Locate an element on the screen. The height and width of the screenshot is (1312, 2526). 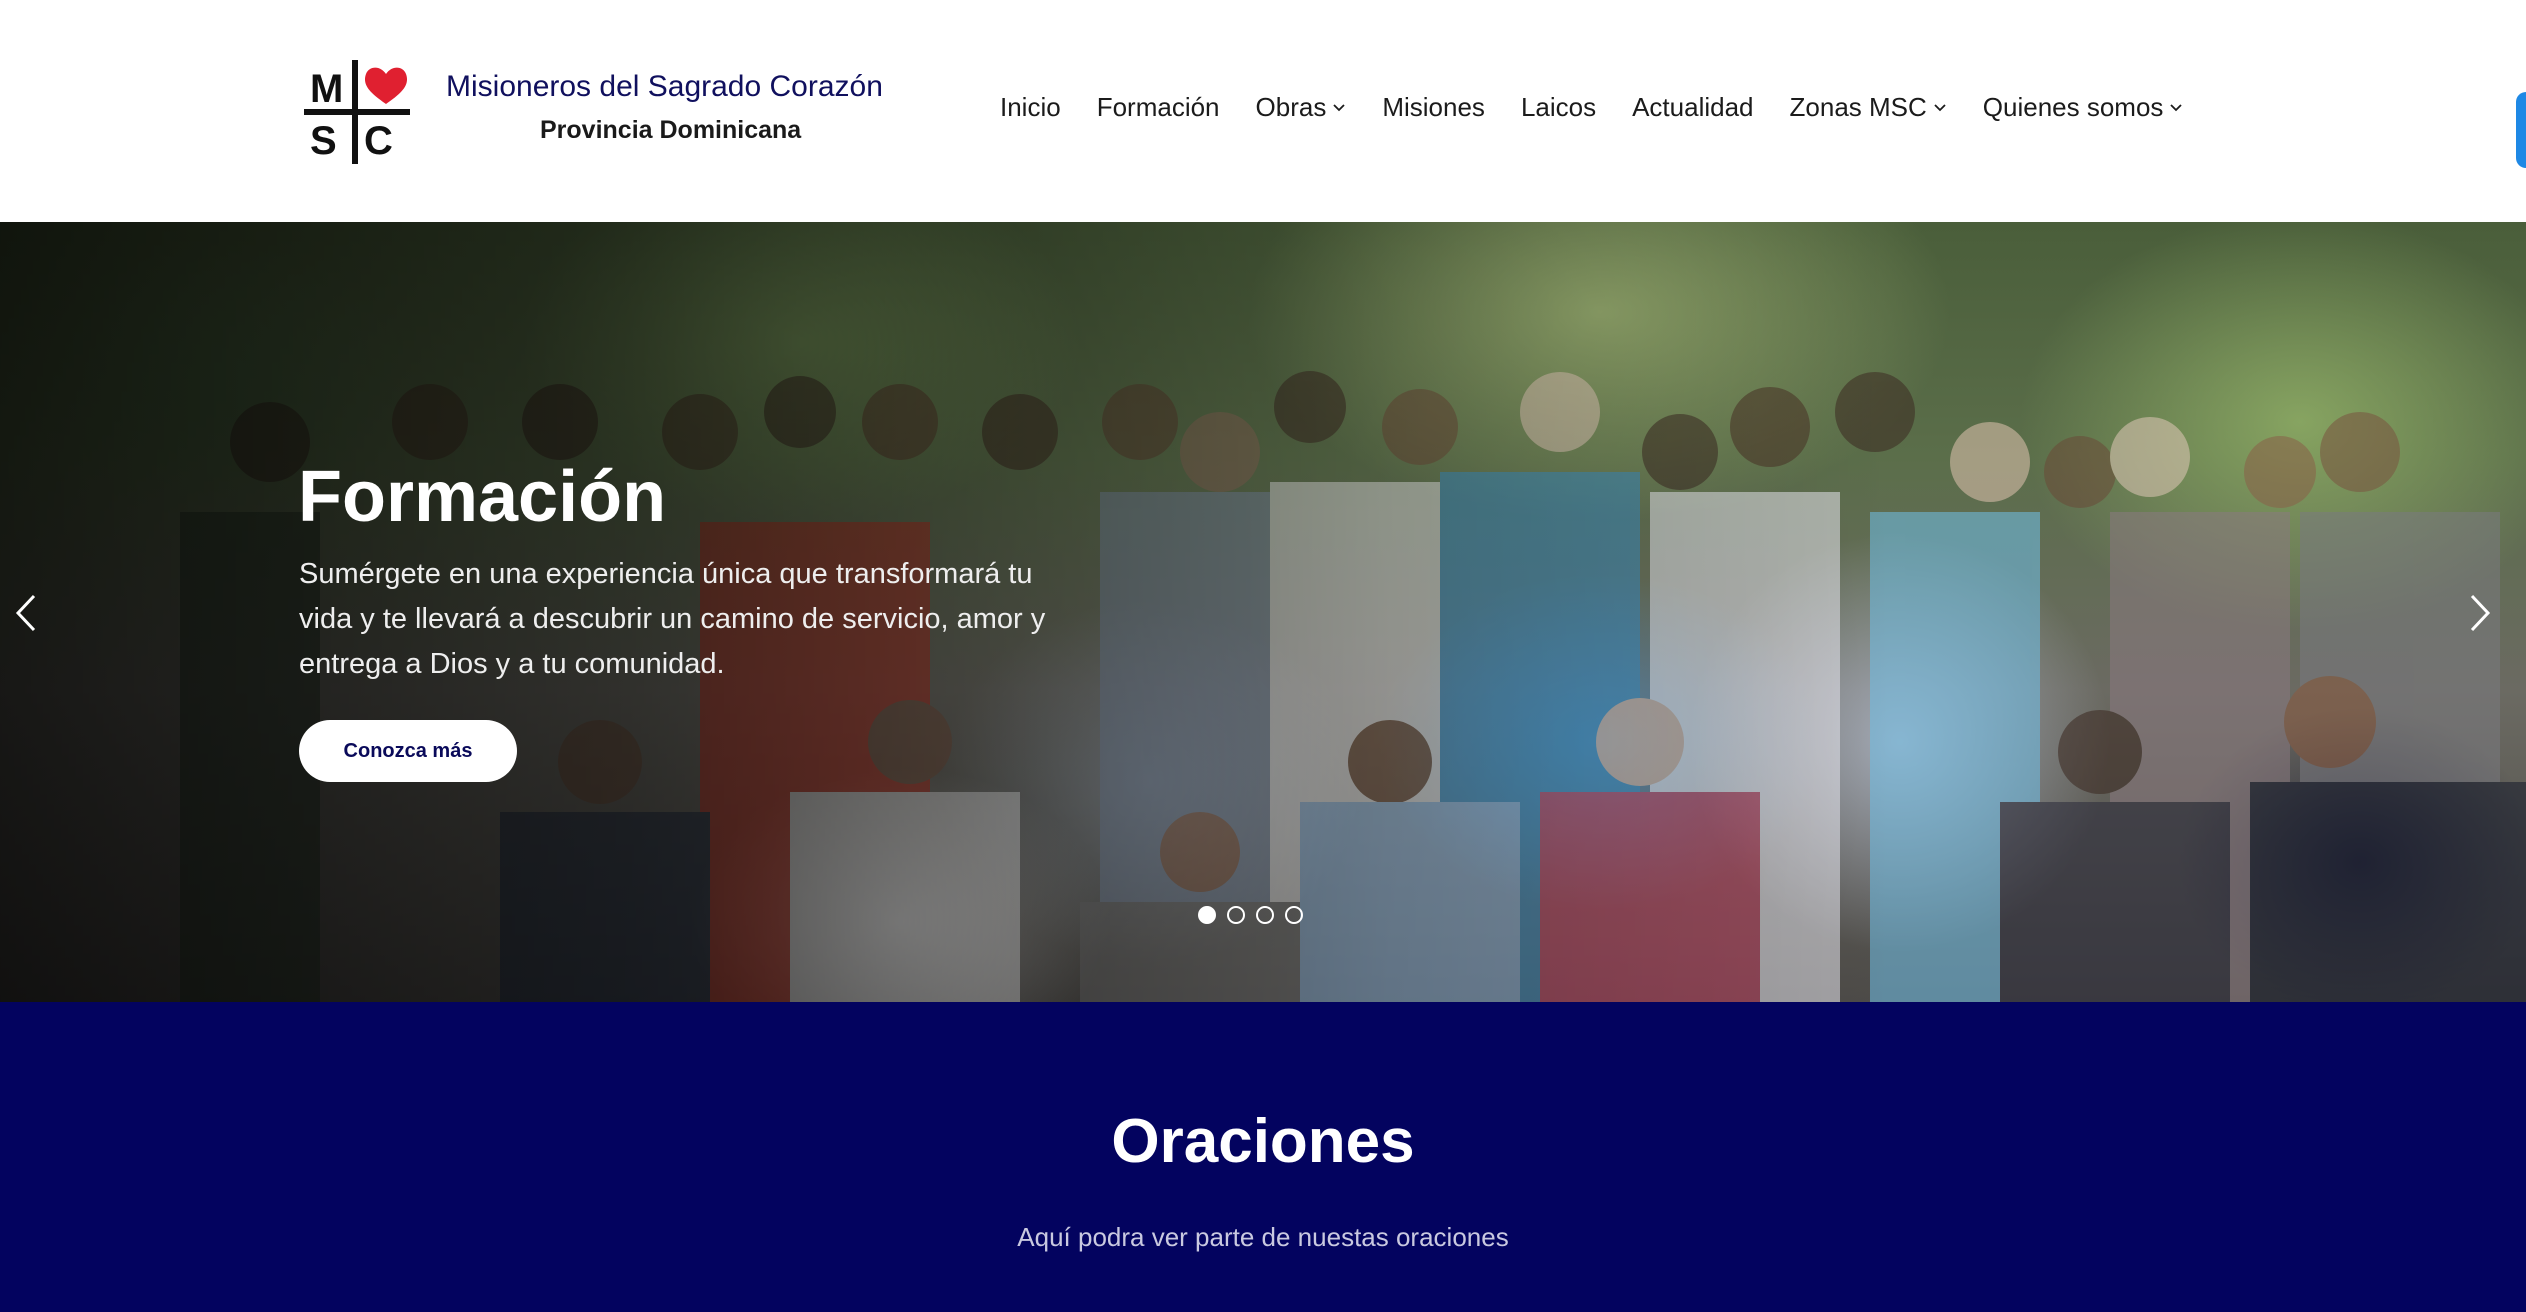
msc-logo: M S C is located at coordinates (357, 112).